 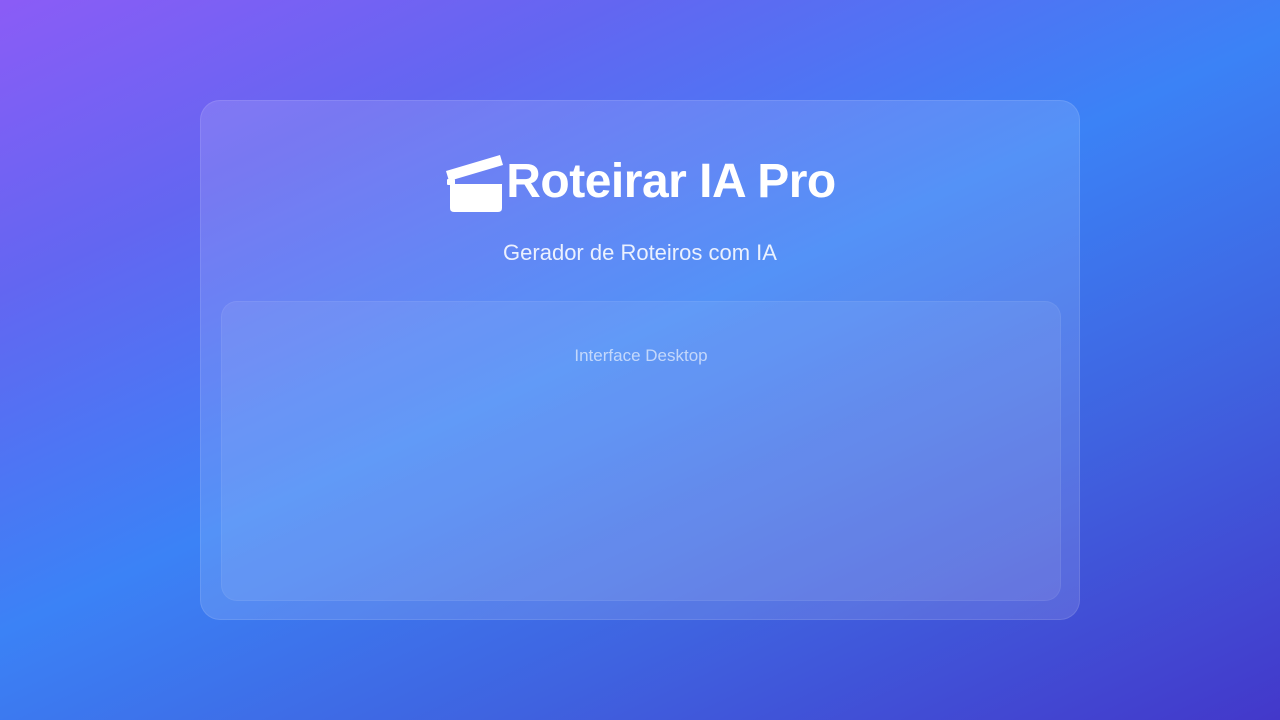 I want to click on clapperboard-icon, so click(x=474, y=182).